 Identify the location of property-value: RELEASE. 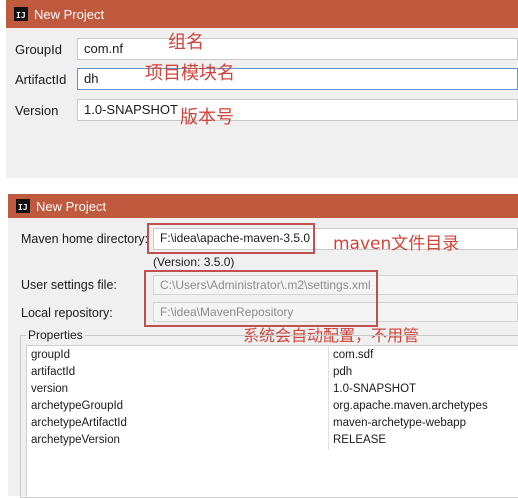
(360, 440).